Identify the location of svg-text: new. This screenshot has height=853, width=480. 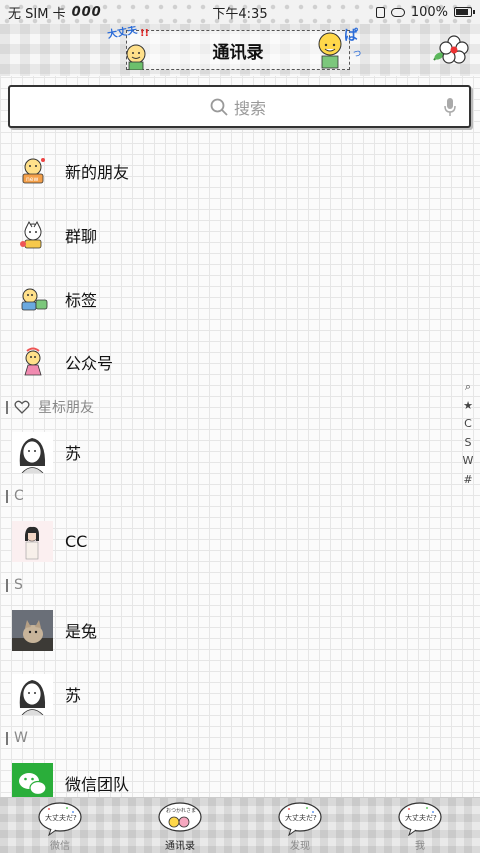
(32, 179).